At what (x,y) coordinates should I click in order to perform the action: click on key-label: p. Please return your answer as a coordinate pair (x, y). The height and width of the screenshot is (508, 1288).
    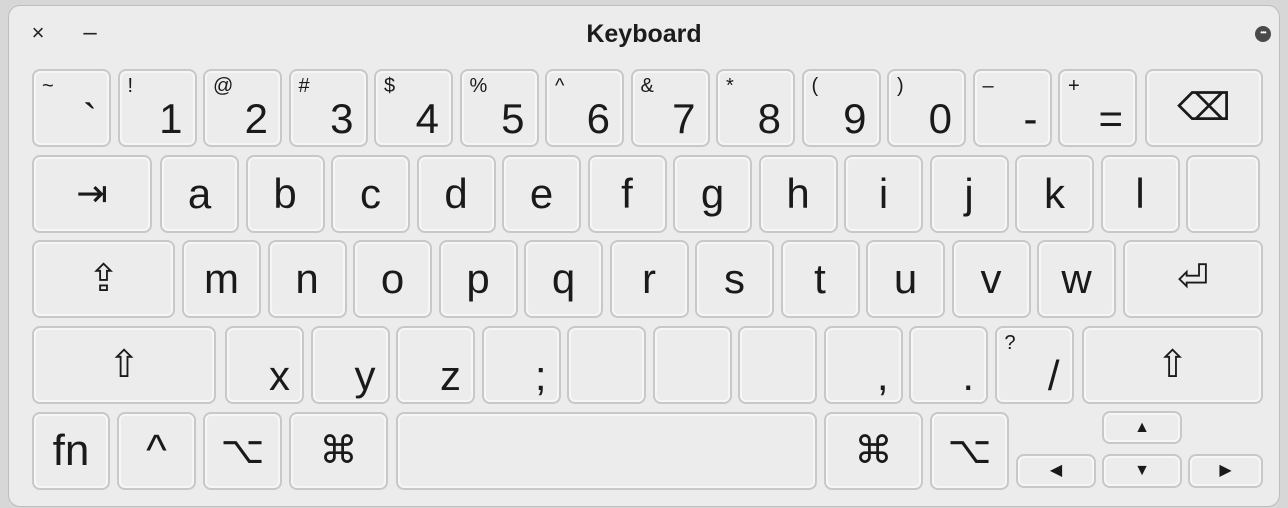
    Looking at the image, I should click on (478, 278).